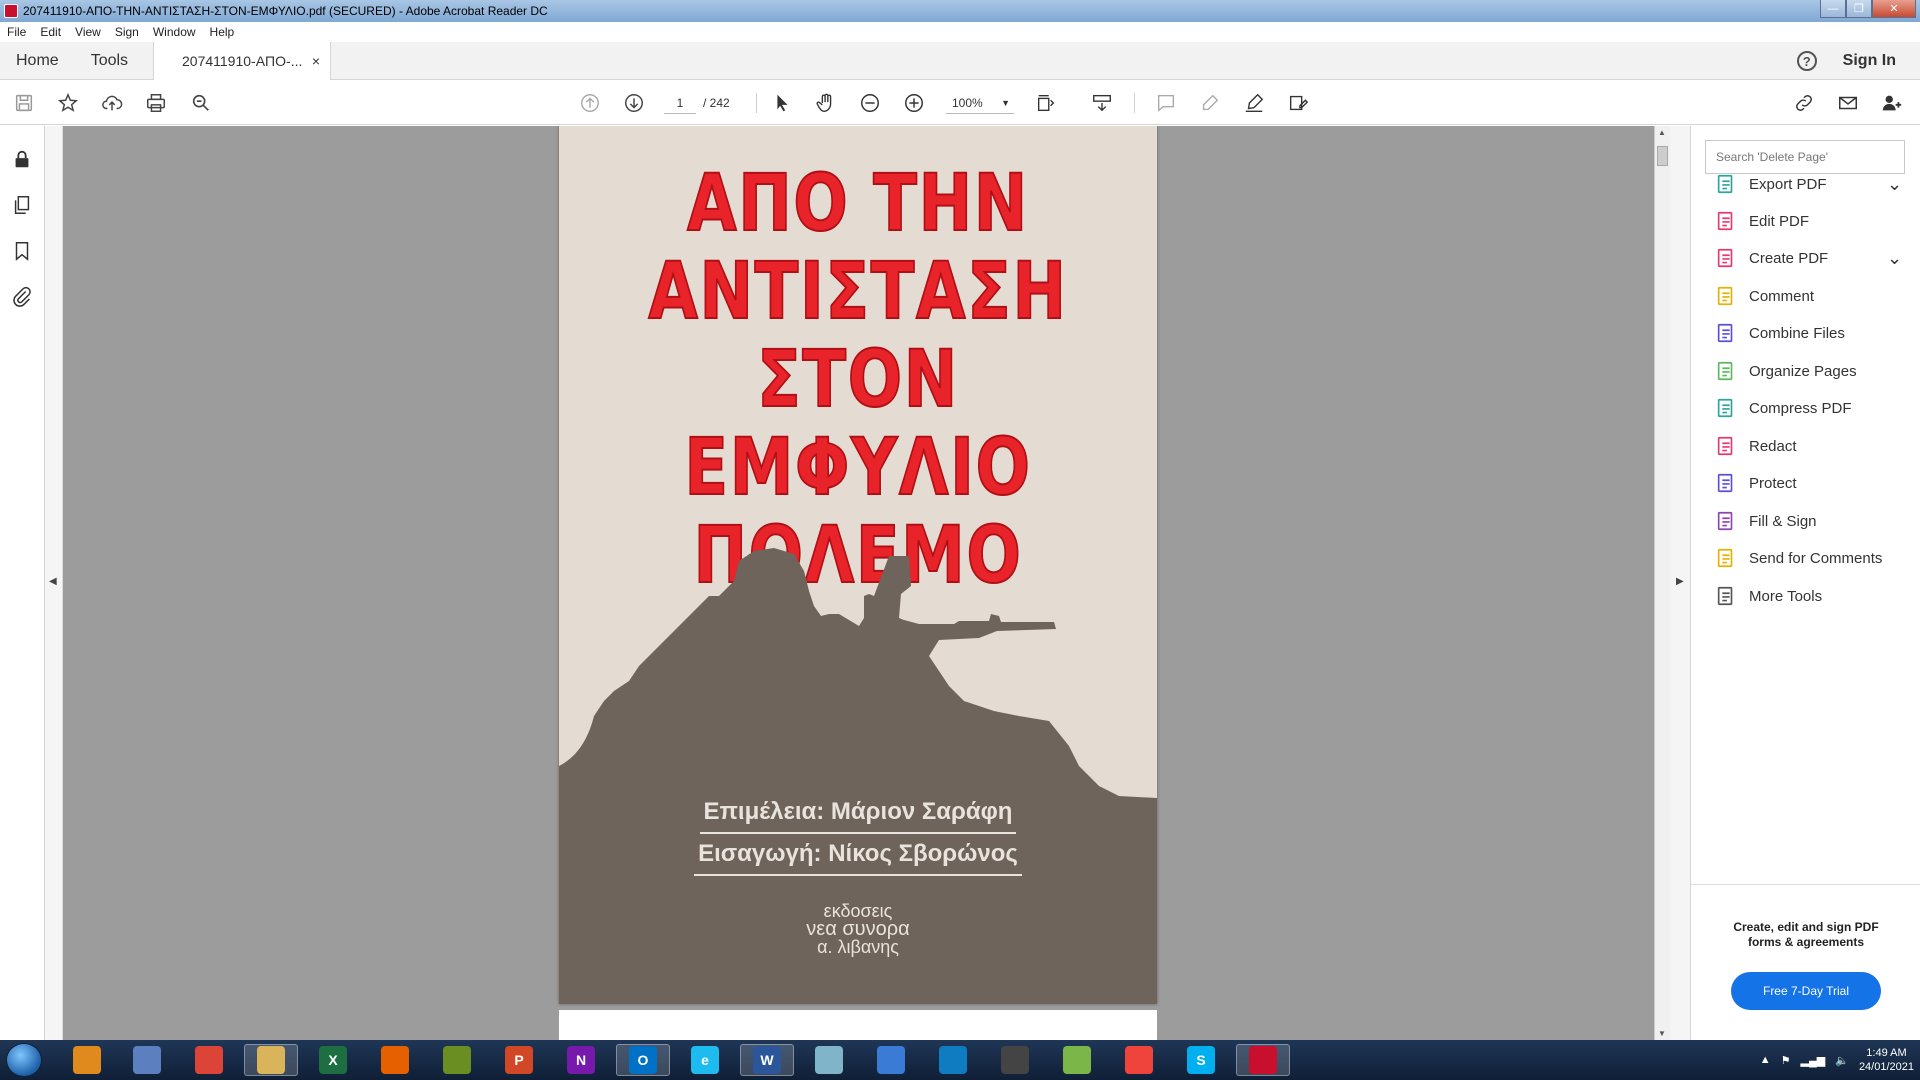 The image size is (1920, 1080). What do you see at coordinates (1254, 103) in the screenshot?
I see `sign-tool-icon` at bounding box center [1254, 103].